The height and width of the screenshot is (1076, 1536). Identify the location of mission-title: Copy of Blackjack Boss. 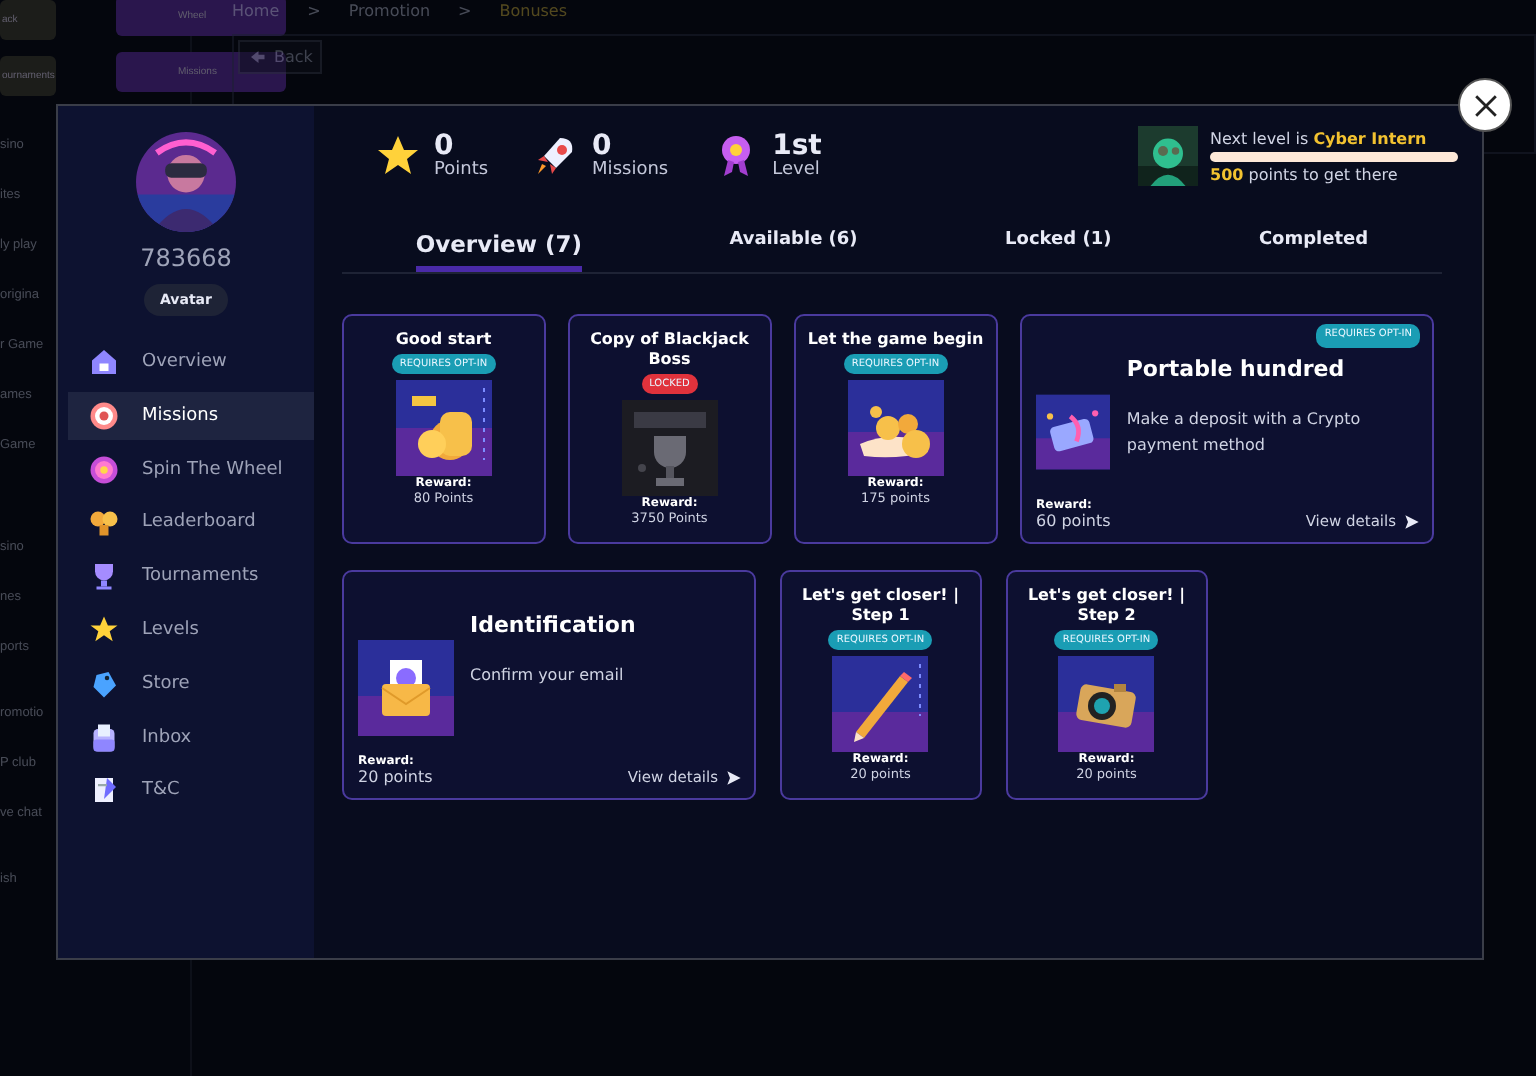
(669, 350).